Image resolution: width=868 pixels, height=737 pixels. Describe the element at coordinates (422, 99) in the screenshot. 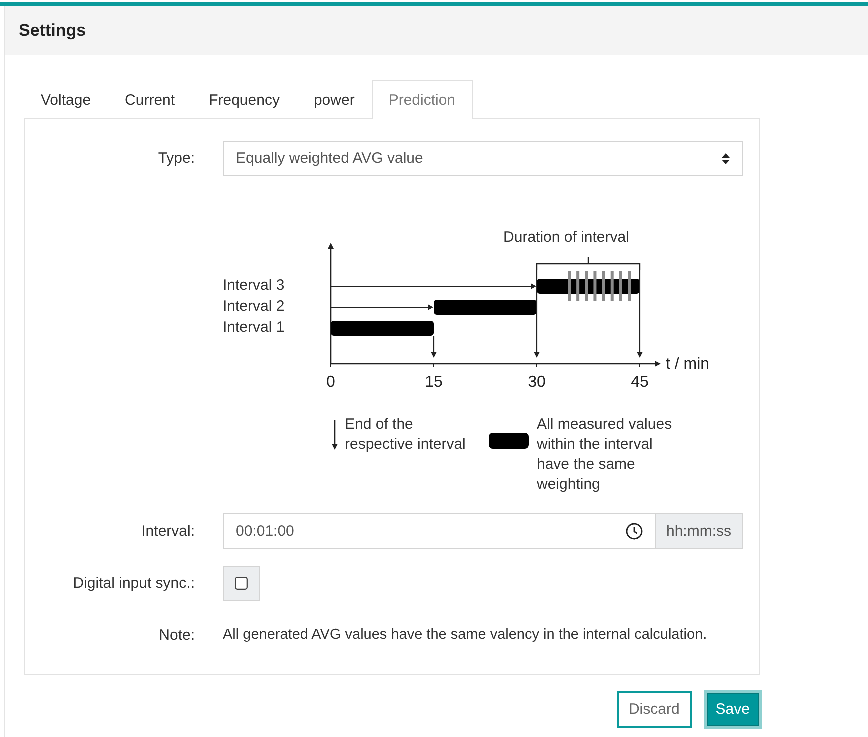

I see `tab: Prediction` at that location.